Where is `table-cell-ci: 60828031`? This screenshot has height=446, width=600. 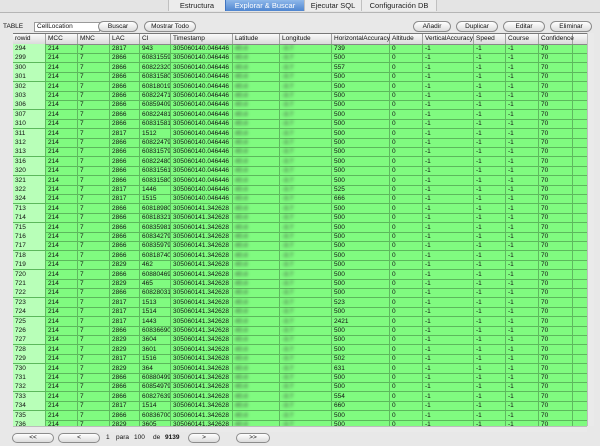 table-cell-ci: 60828031 is located at coordinates (155, 293).